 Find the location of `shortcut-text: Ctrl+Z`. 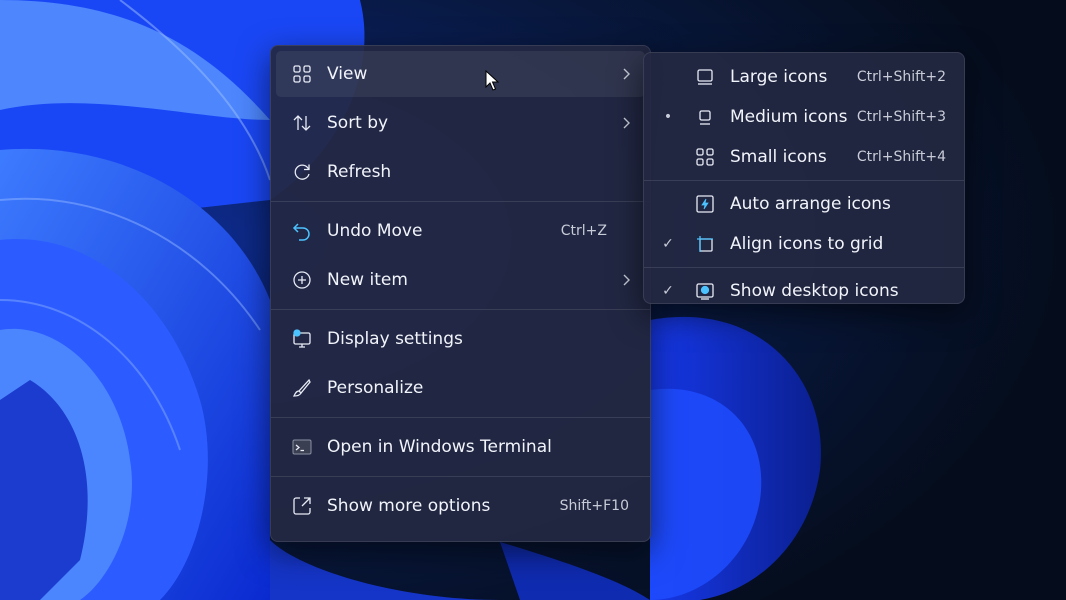

shortcut-text: Ctrl+Z is located at coordinates (583, 231).